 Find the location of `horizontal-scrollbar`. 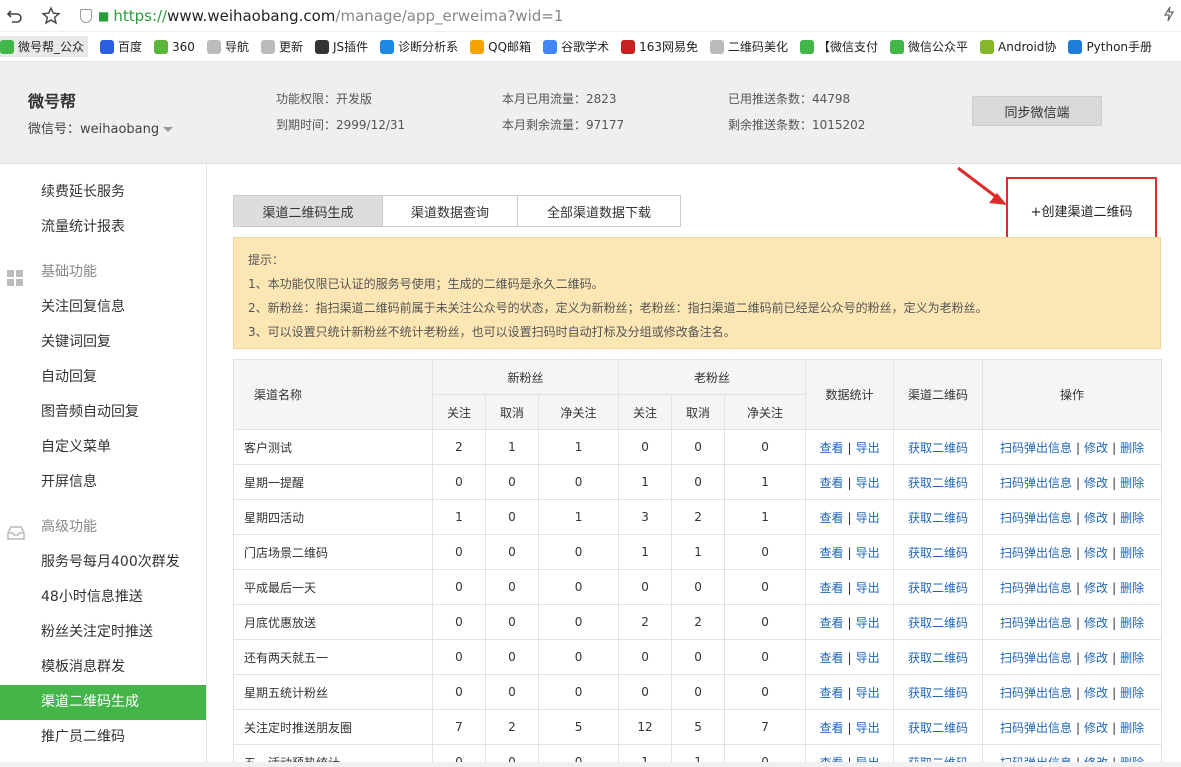

horizontal-scrollbar is located at coordinates (590, 764).